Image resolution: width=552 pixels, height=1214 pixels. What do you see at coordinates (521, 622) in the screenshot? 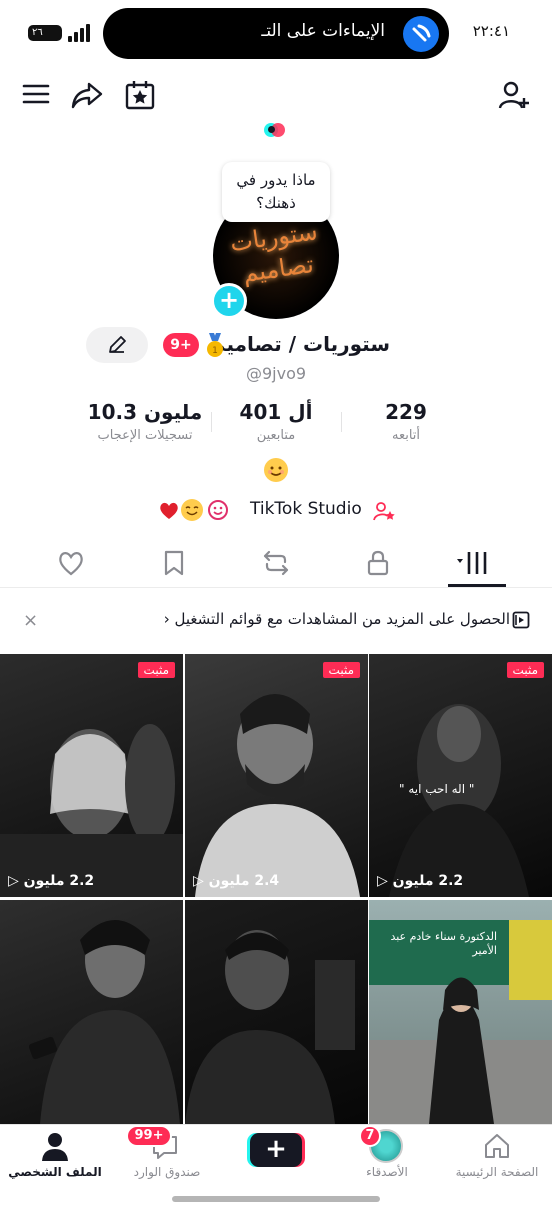
I see `playlist-icon` at bounding box center [521, 622].